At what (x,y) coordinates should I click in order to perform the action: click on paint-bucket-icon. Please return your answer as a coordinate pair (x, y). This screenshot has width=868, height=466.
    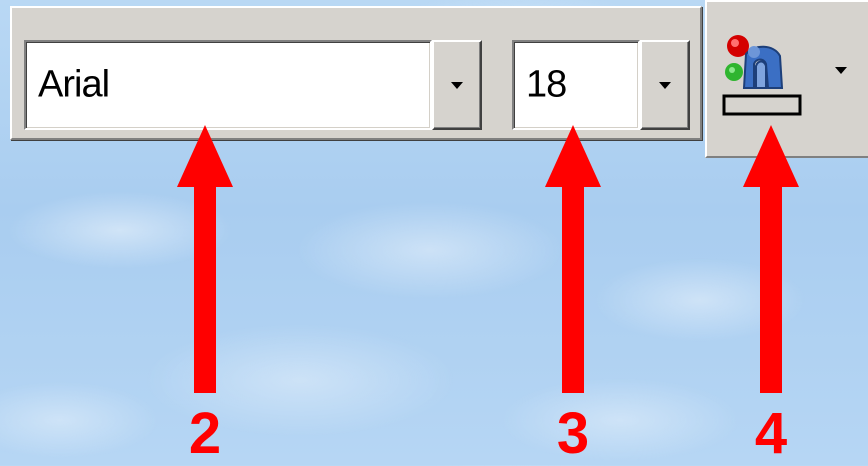
    Looking at the image, I should click on (762, 75).